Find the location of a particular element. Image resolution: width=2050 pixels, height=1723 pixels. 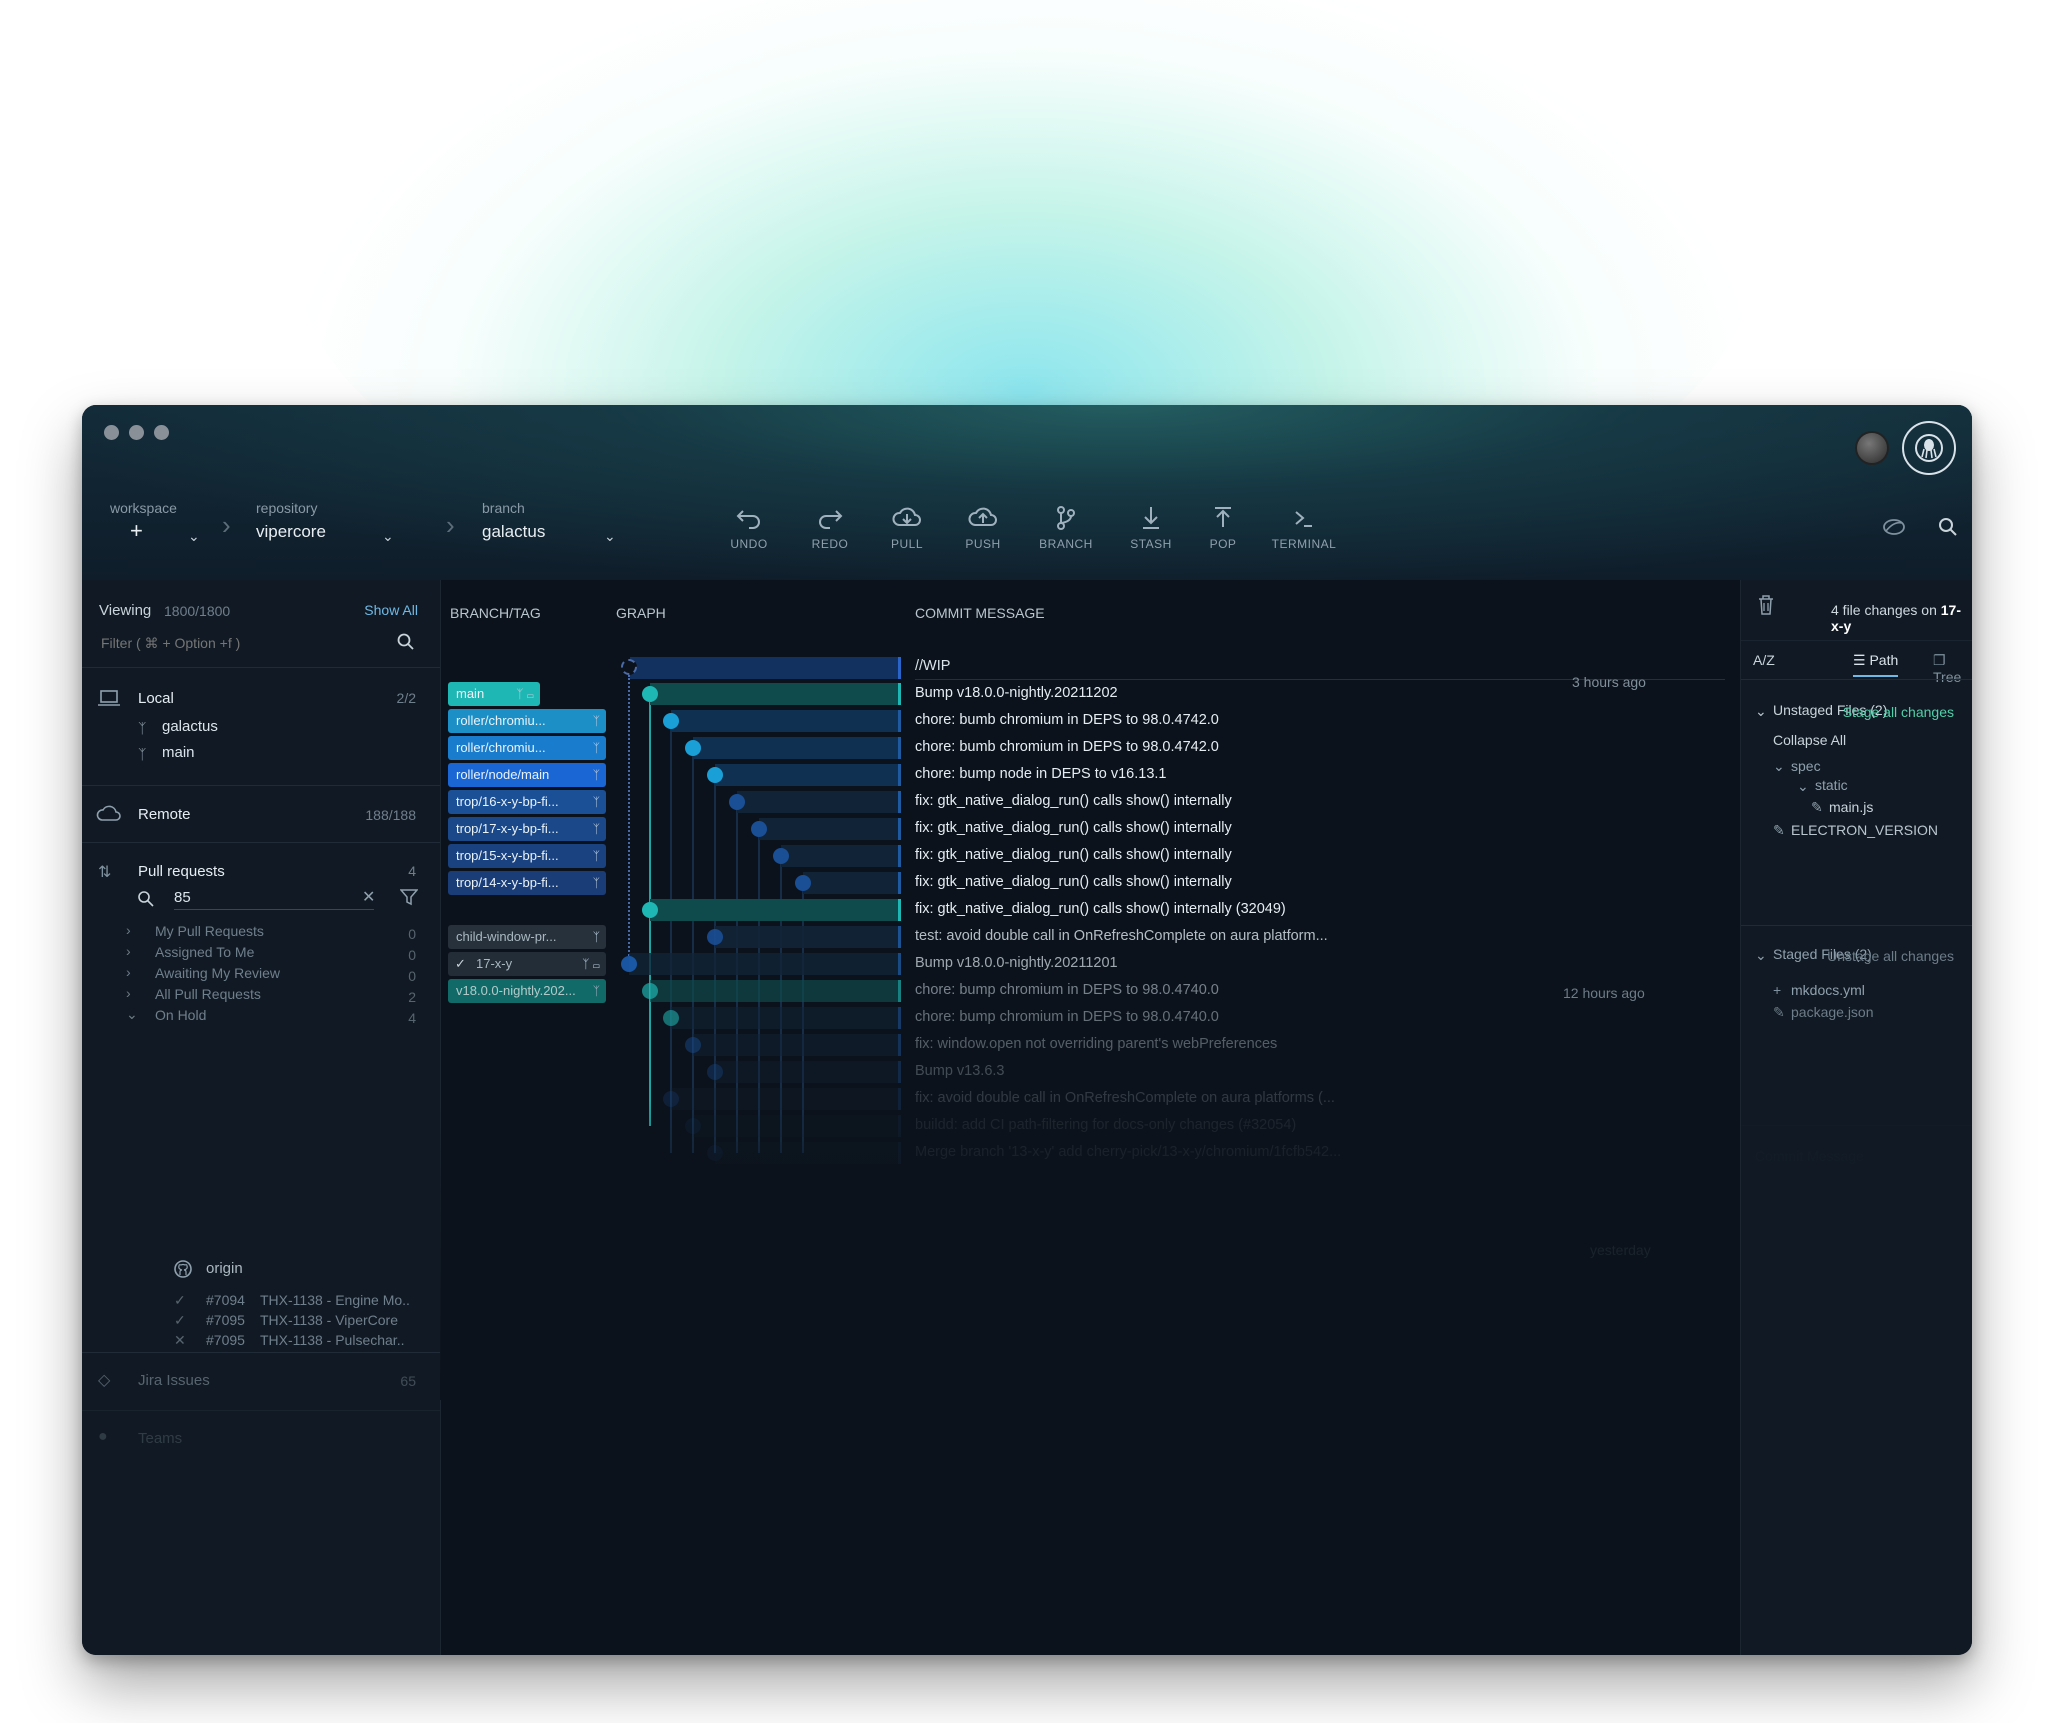

folder-spec: spec is located at coordinates (1806, 766).